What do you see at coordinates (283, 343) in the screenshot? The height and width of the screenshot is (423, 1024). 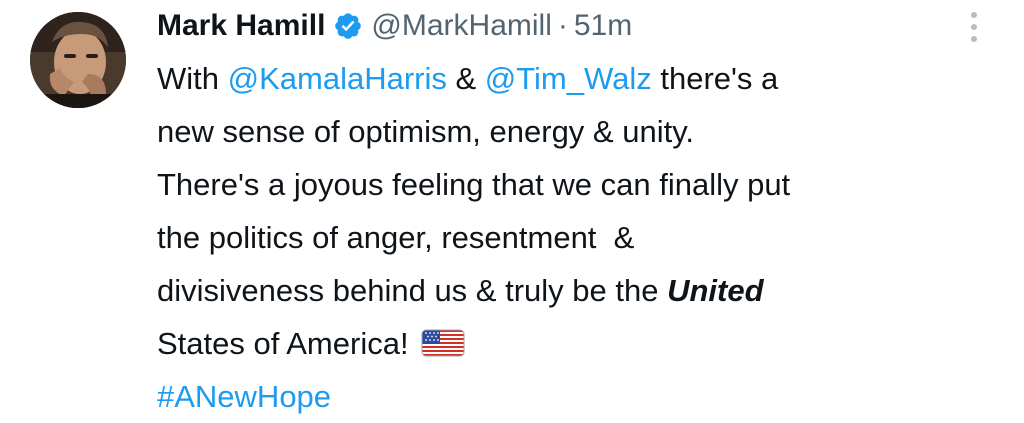 I see `line6-text: States of America!` at bounding box center [283, 343].